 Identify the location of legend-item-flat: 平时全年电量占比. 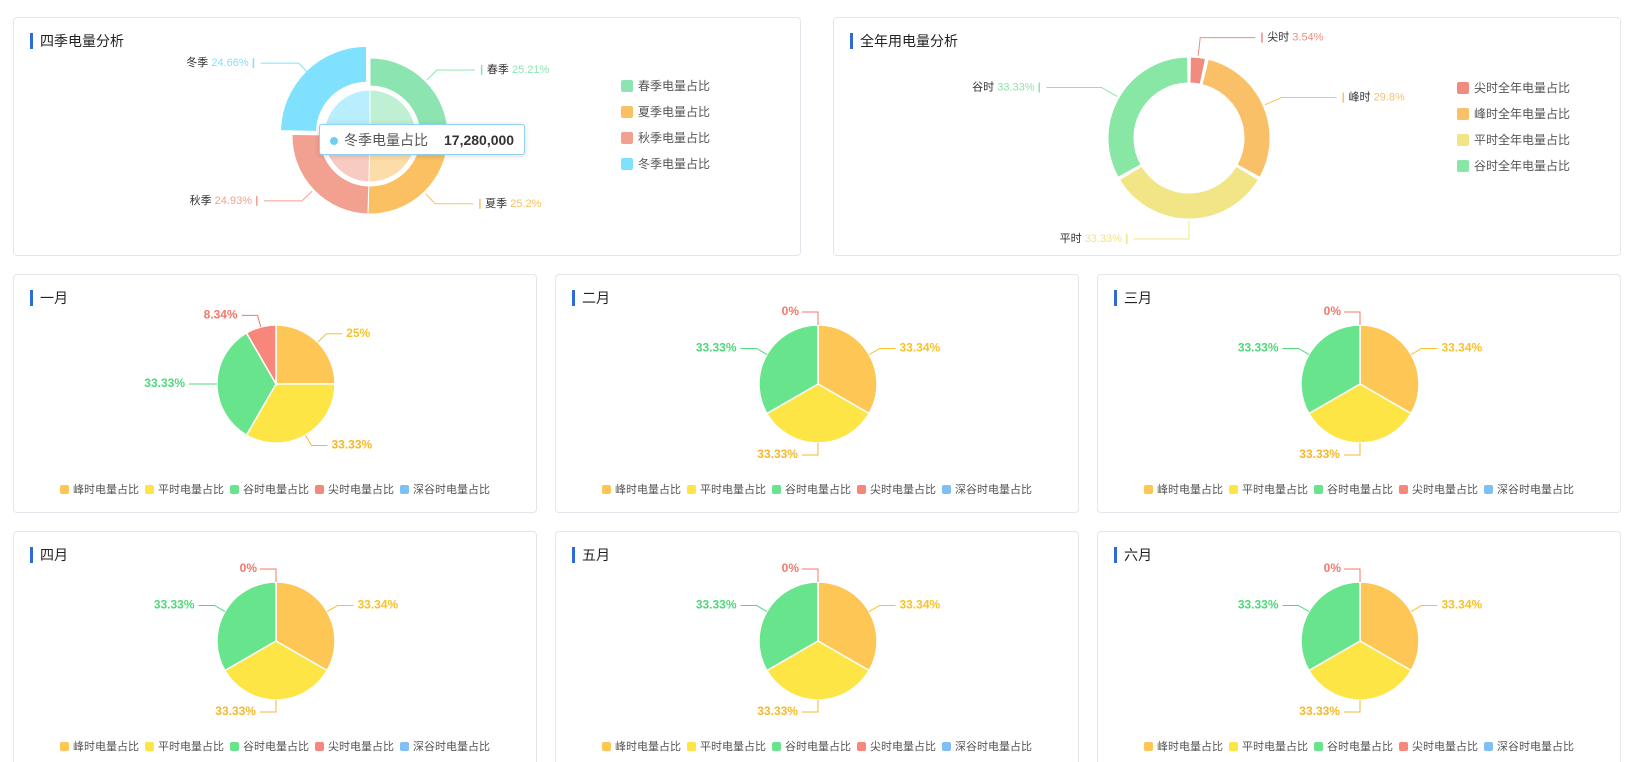
(1513, 140).